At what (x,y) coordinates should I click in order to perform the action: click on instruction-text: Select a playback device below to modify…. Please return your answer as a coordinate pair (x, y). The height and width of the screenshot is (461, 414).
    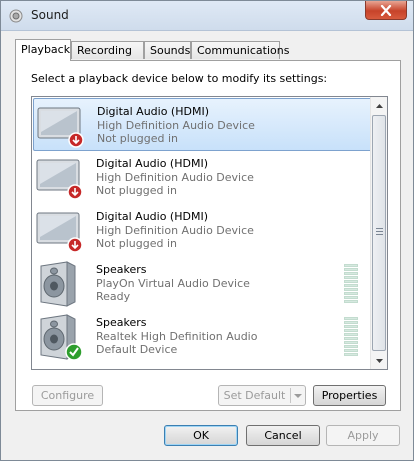
    Looking at the image, I should click on (179, 78).